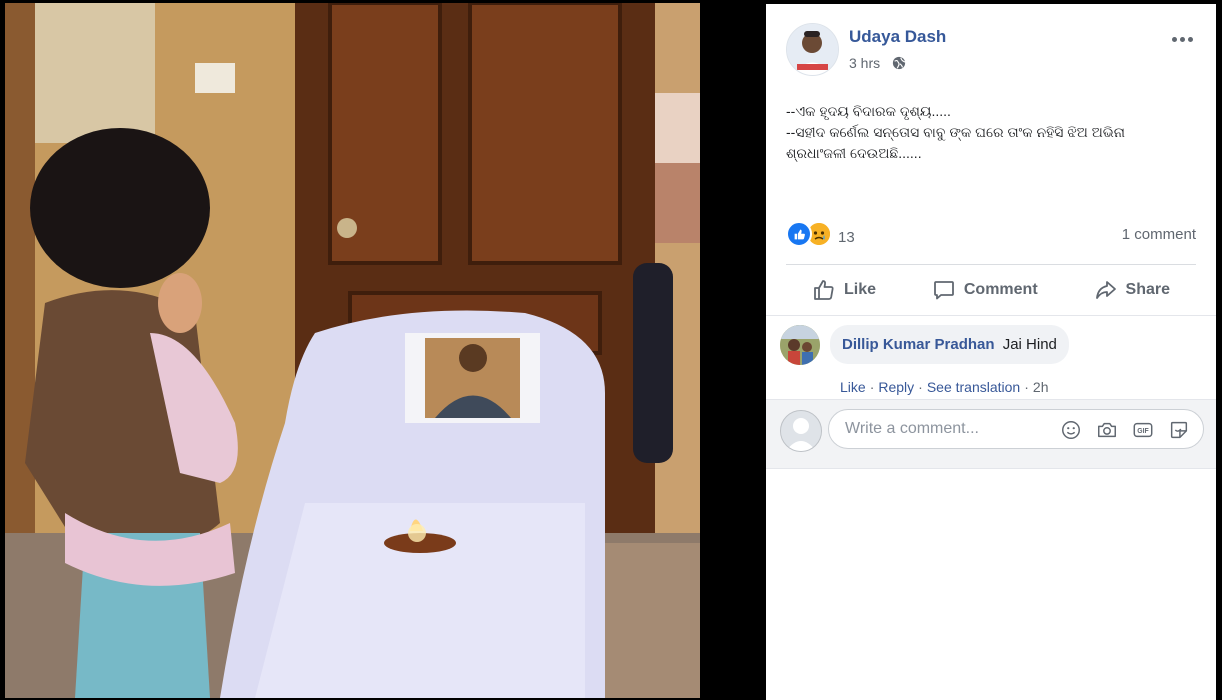  Describe the element at coordinates (1159, 234) in the screenshot. I see `comment-count: 1 comment` at that location.